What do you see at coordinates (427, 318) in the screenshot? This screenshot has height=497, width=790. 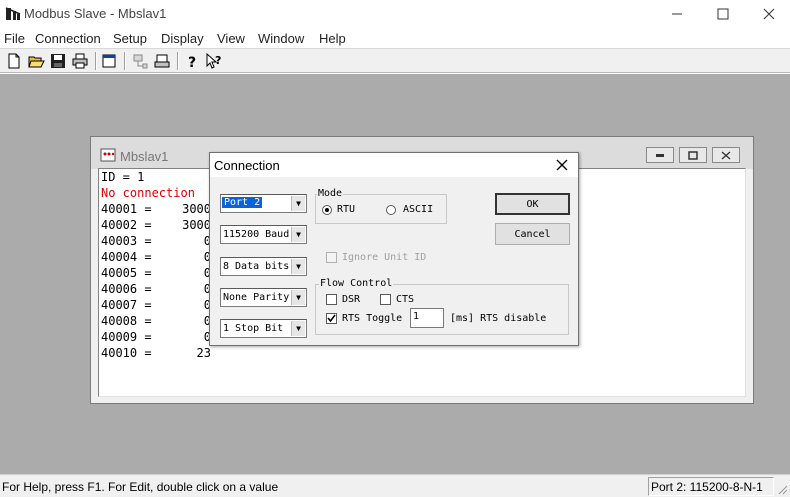 I see `rts-delay-input: 1` at bounding box center [427, 318].